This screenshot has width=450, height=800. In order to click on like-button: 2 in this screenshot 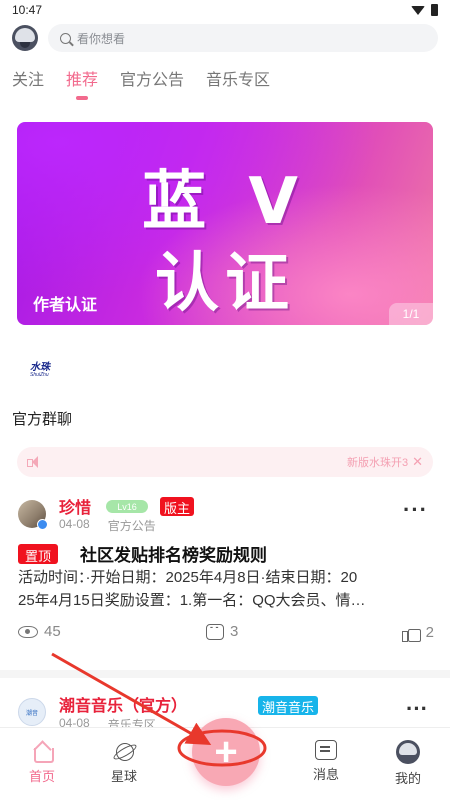, I will do `click(417, 632)`.